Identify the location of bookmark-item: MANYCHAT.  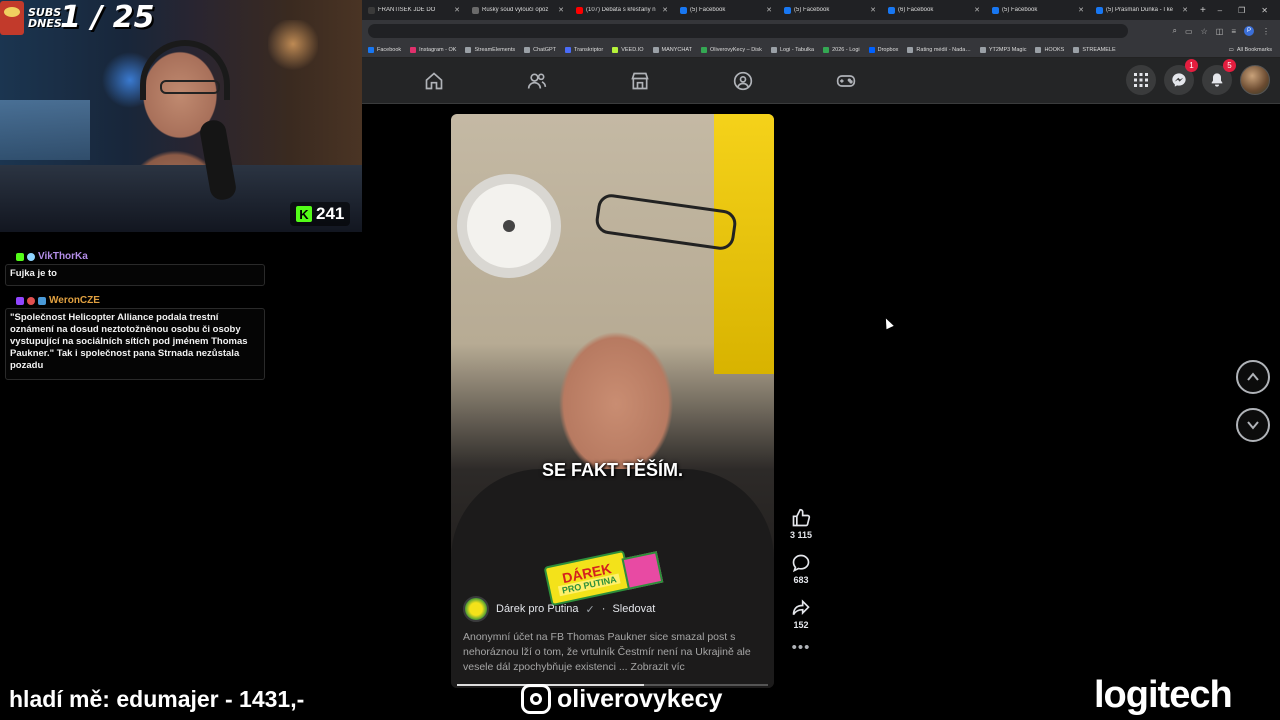
(672, 49).